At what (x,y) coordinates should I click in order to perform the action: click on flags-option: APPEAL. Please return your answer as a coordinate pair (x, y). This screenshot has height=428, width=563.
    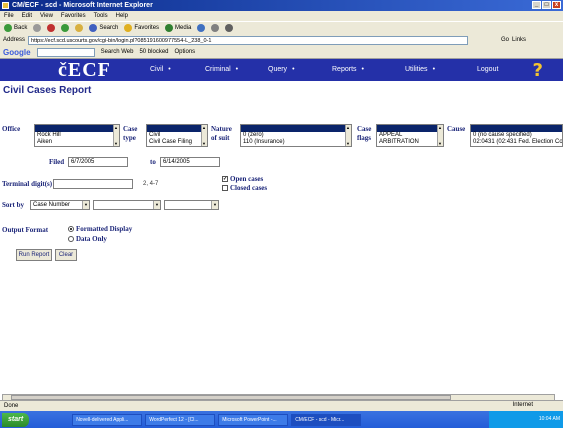
    Looking at the image, I should click on (410, 135).